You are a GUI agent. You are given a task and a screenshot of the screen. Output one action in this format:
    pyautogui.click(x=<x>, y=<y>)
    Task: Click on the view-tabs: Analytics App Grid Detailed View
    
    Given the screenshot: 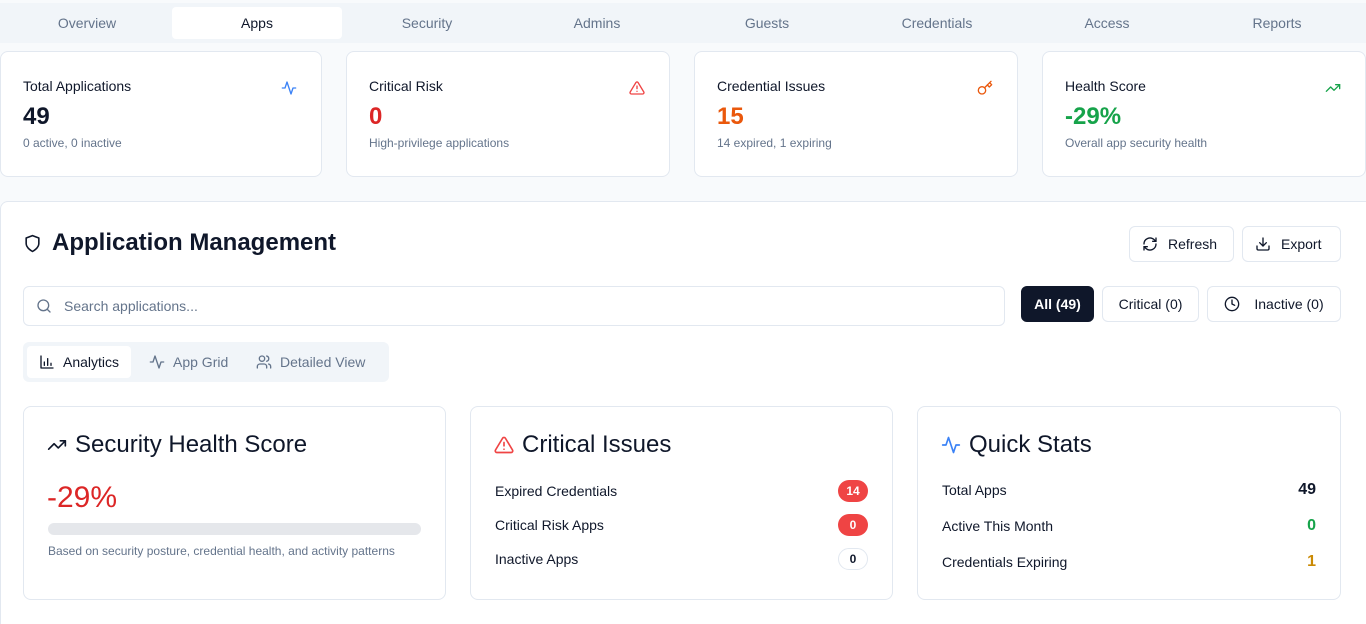 What is the action you would take?
    pyautogui.click(x=206, y=362)
    